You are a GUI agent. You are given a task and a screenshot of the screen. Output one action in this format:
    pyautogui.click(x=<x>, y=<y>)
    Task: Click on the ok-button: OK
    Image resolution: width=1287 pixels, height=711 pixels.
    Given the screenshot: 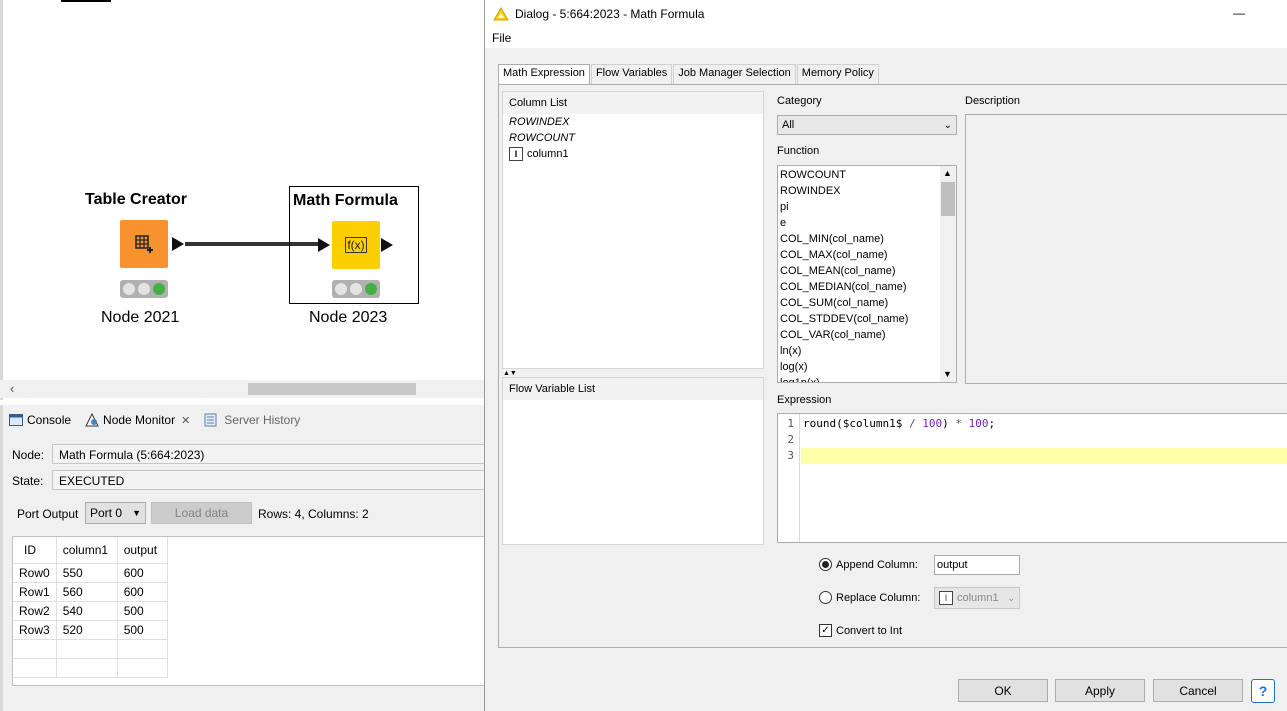 What is the action you would take?
    pyautogui.click(x=1003, y=690)
    